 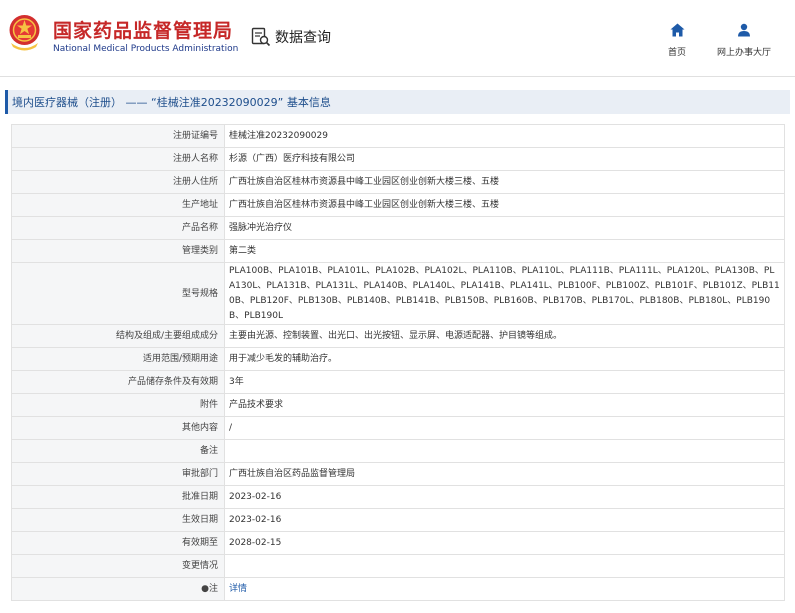 I want to click on nav-service-hall-button: 网上办事大厅, so click(x=744, y=40).